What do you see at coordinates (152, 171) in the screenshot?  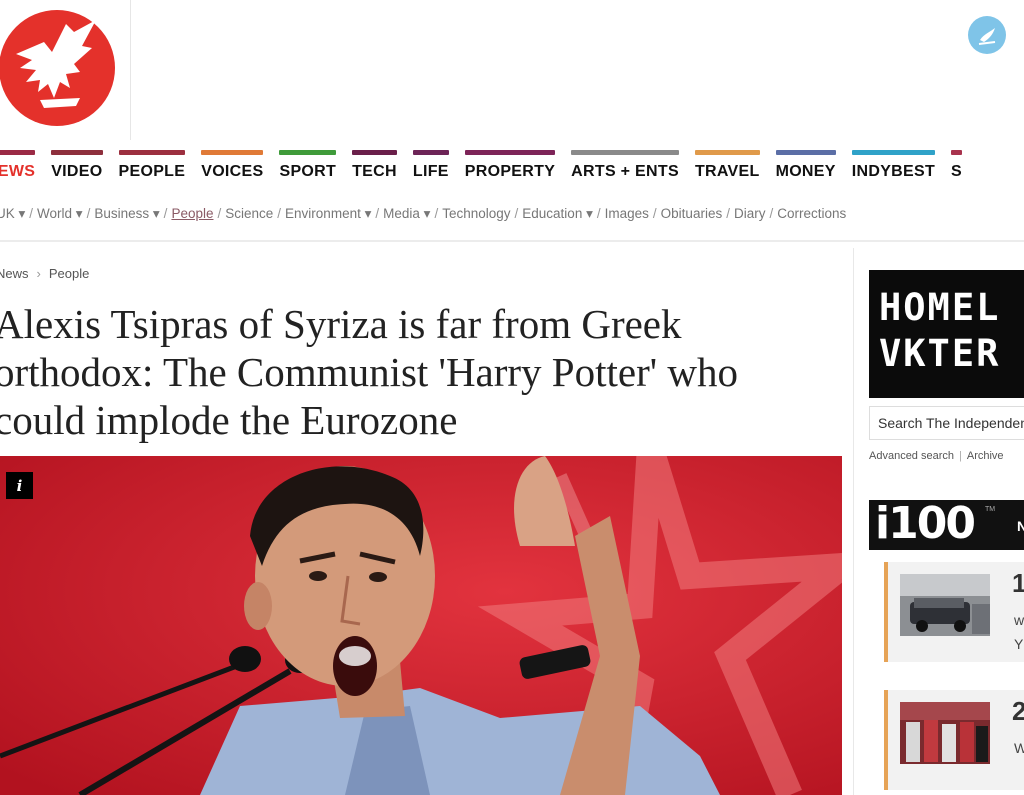 I see `nav-item-label: PEOPLE` at bounding box center [152, 171].